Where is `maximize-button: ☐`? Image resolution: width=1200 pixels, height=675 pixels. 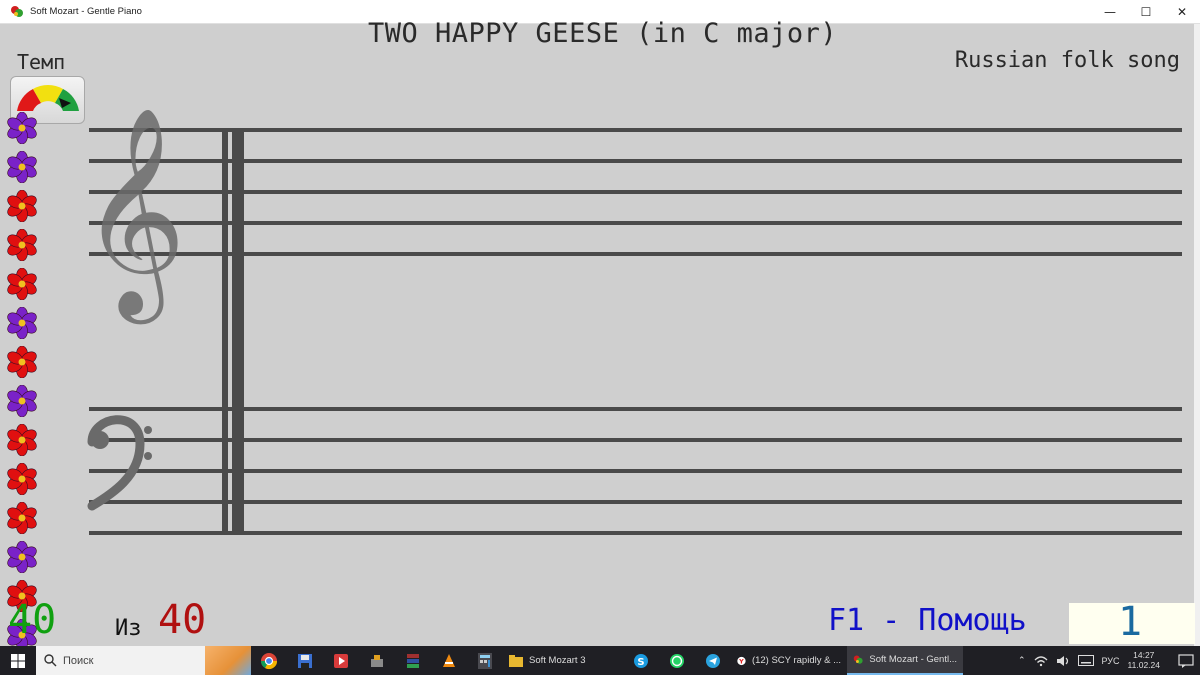 maximize-button: ☐ is located at coordinates (1146, 12).